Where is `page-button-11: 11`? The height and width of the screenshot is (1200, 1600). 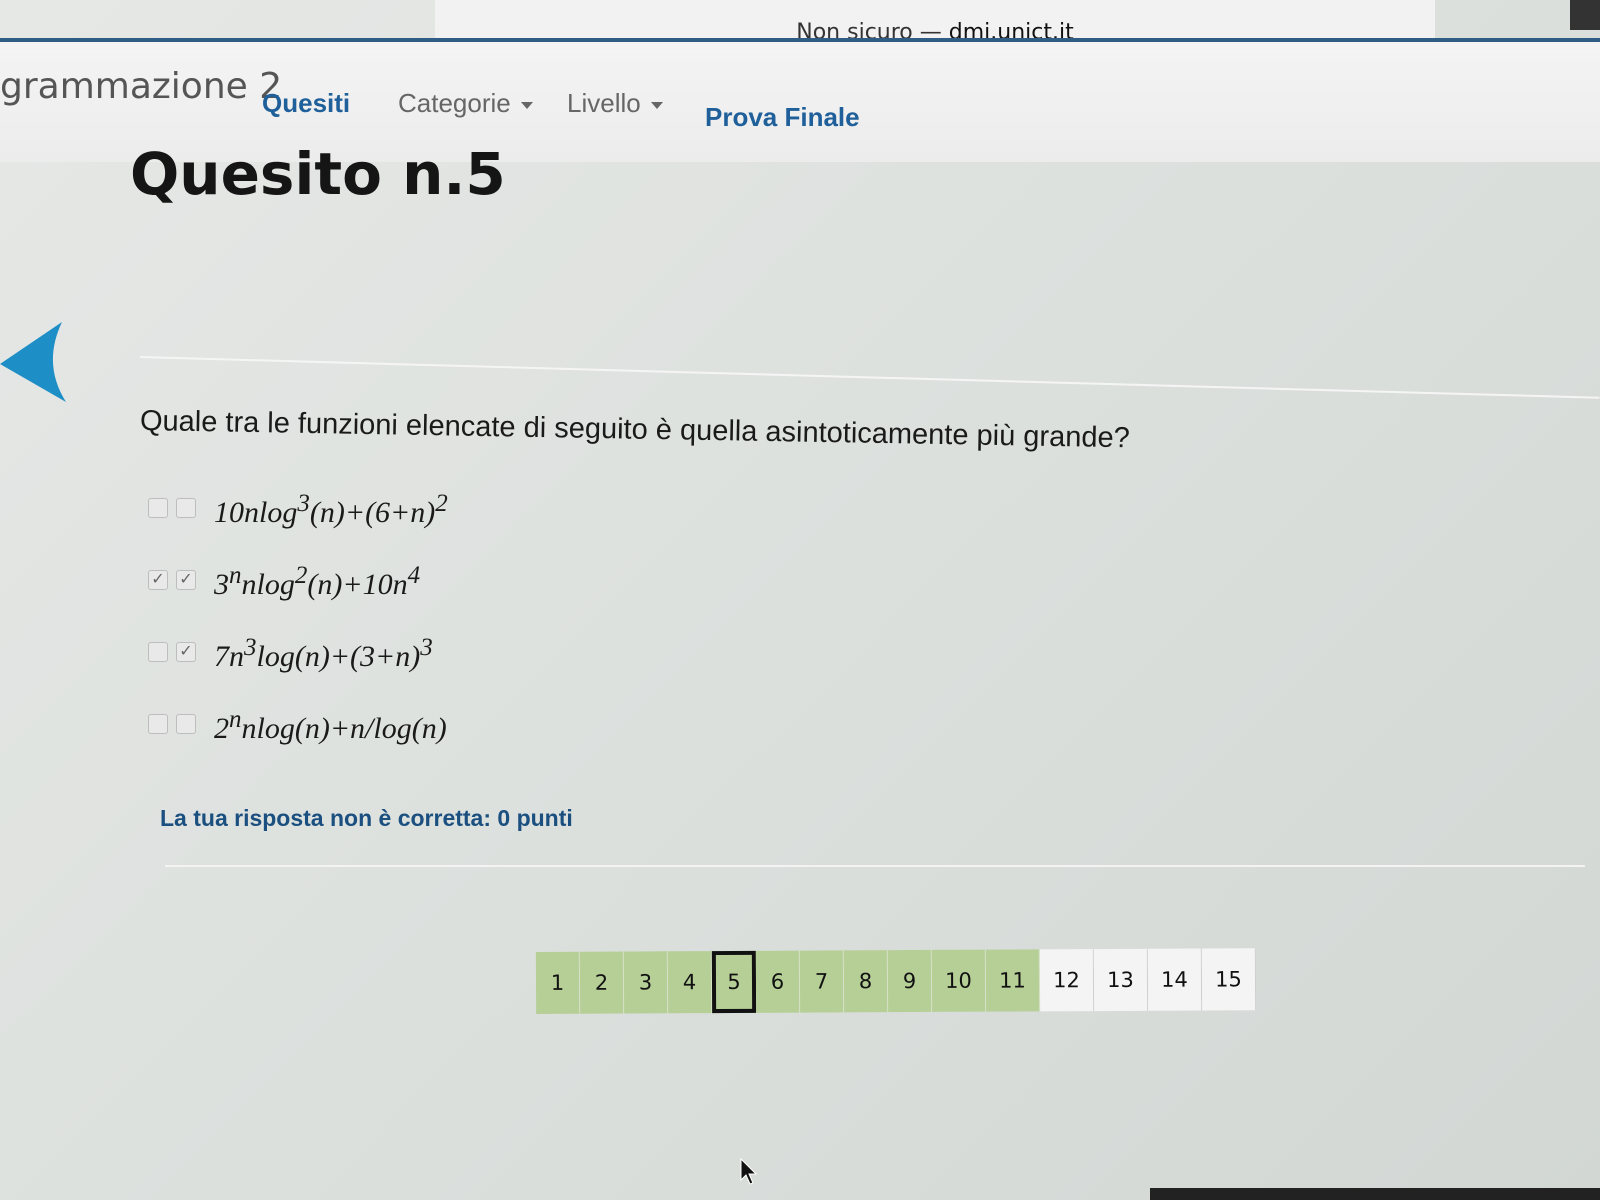 page-button-11: 11 is located at coordinates (1013, 980).